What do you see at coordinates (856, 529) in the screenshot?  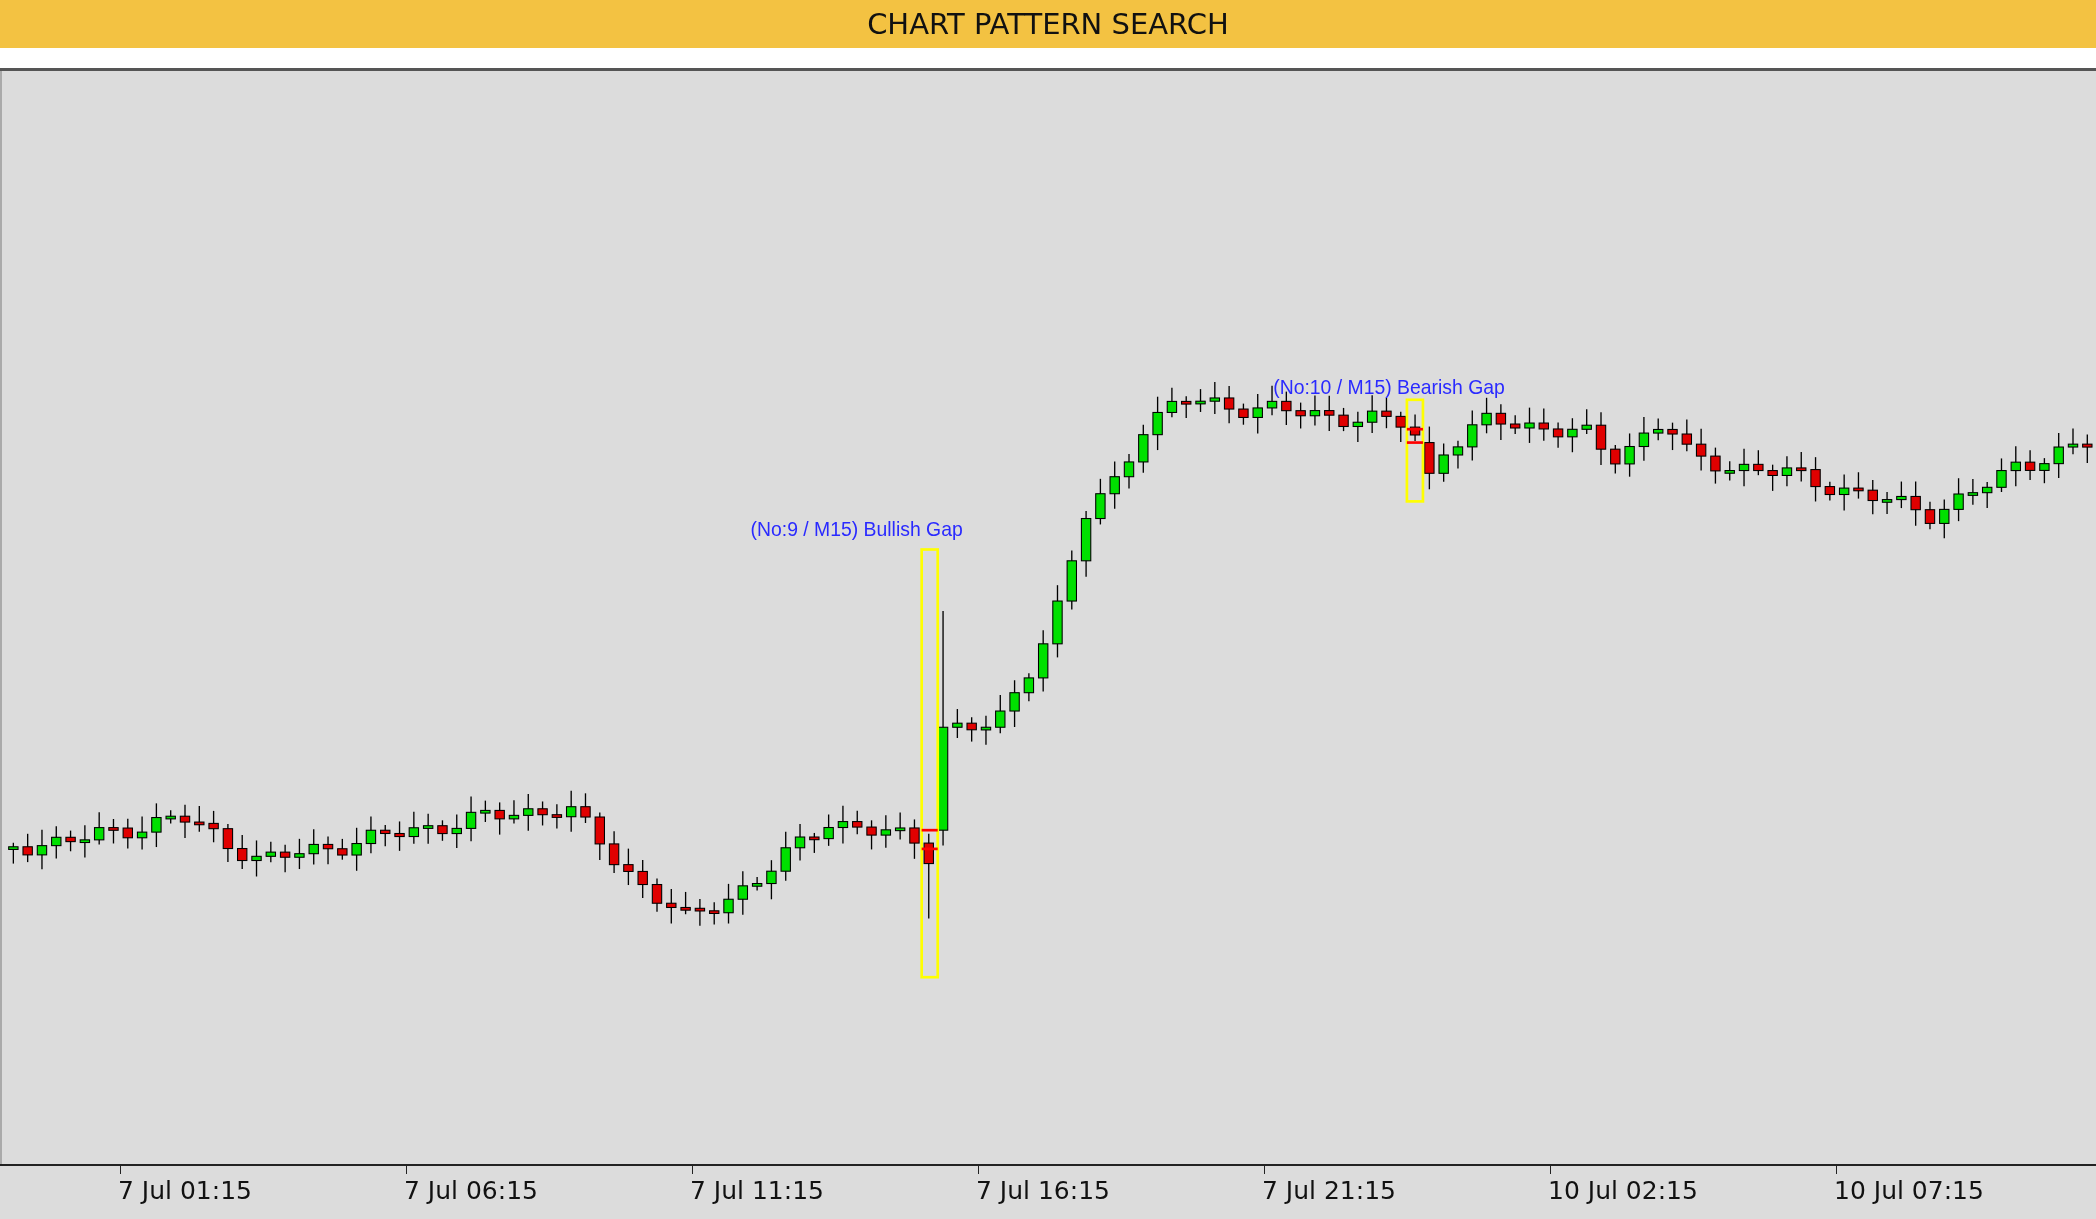 I see `pattern-label: (No:9 / M15) Bullish Gap` at bounding box center [856, 529].